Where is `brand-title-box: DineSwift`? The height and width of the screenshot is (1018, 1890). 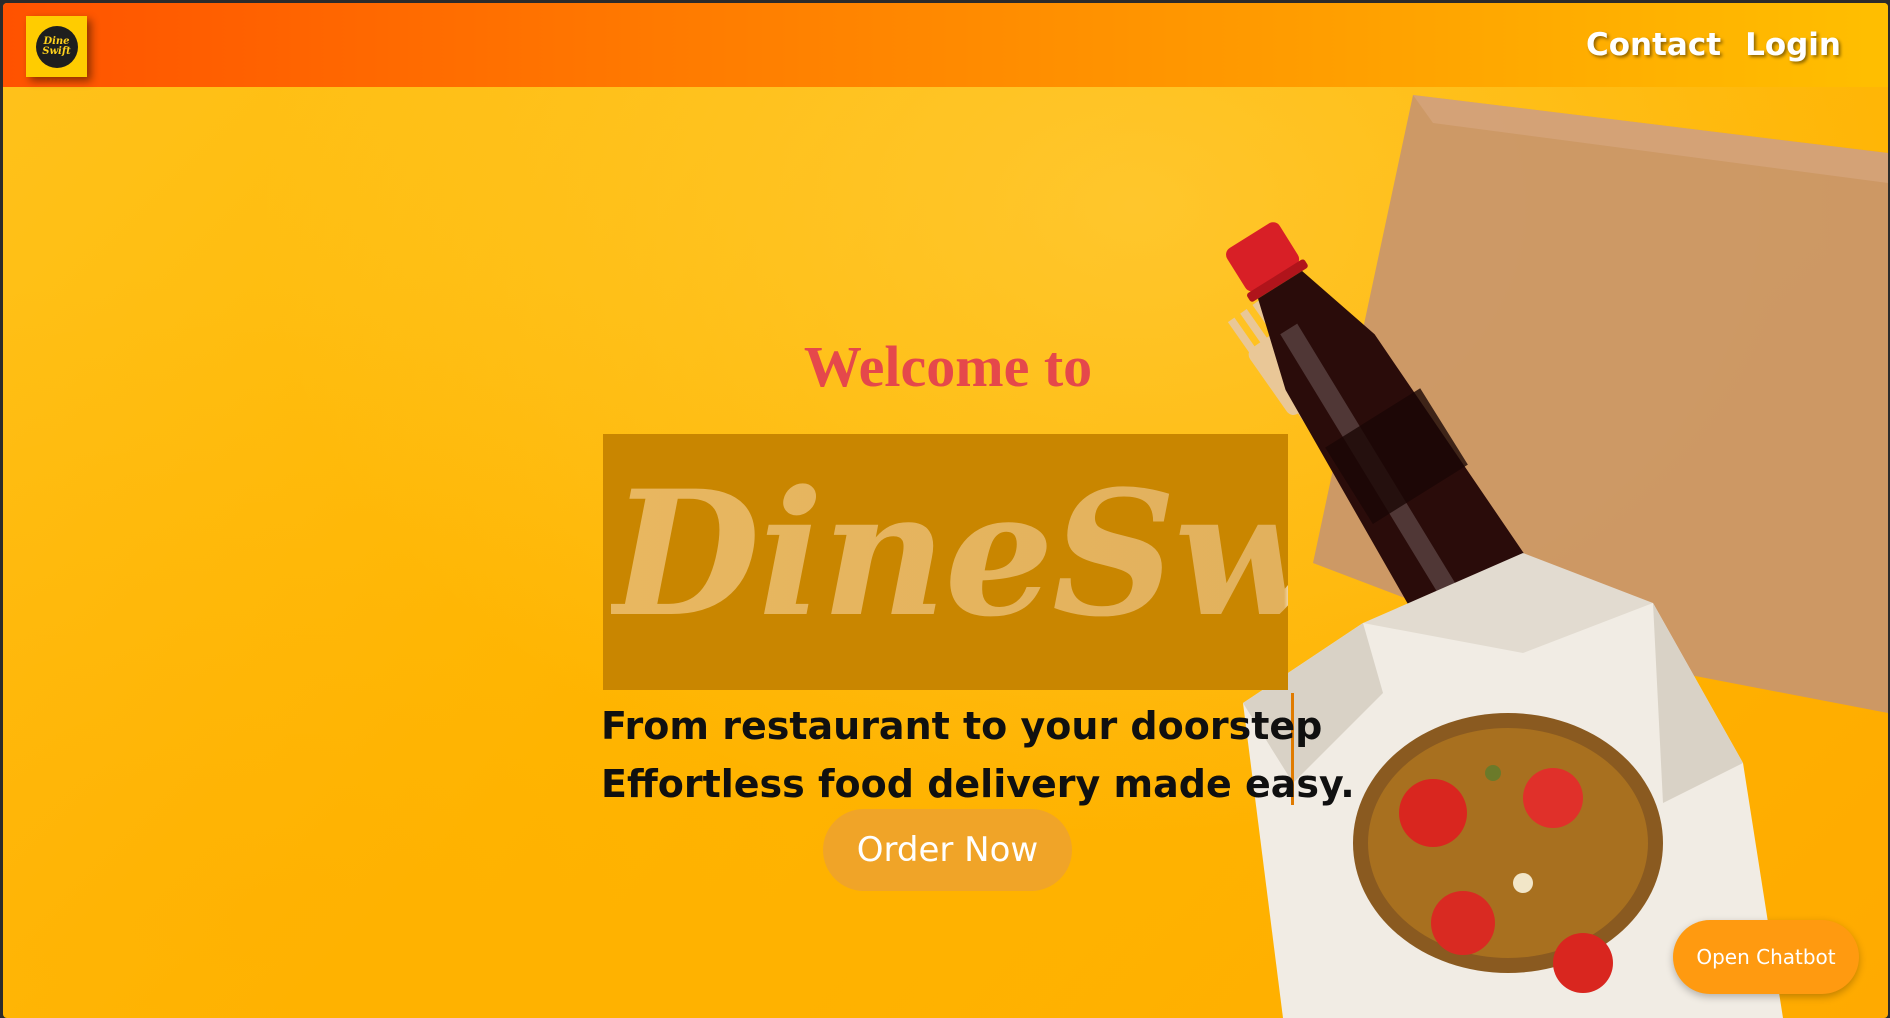 brand-title-box: DineSwift is located at coordinates (945, 562).